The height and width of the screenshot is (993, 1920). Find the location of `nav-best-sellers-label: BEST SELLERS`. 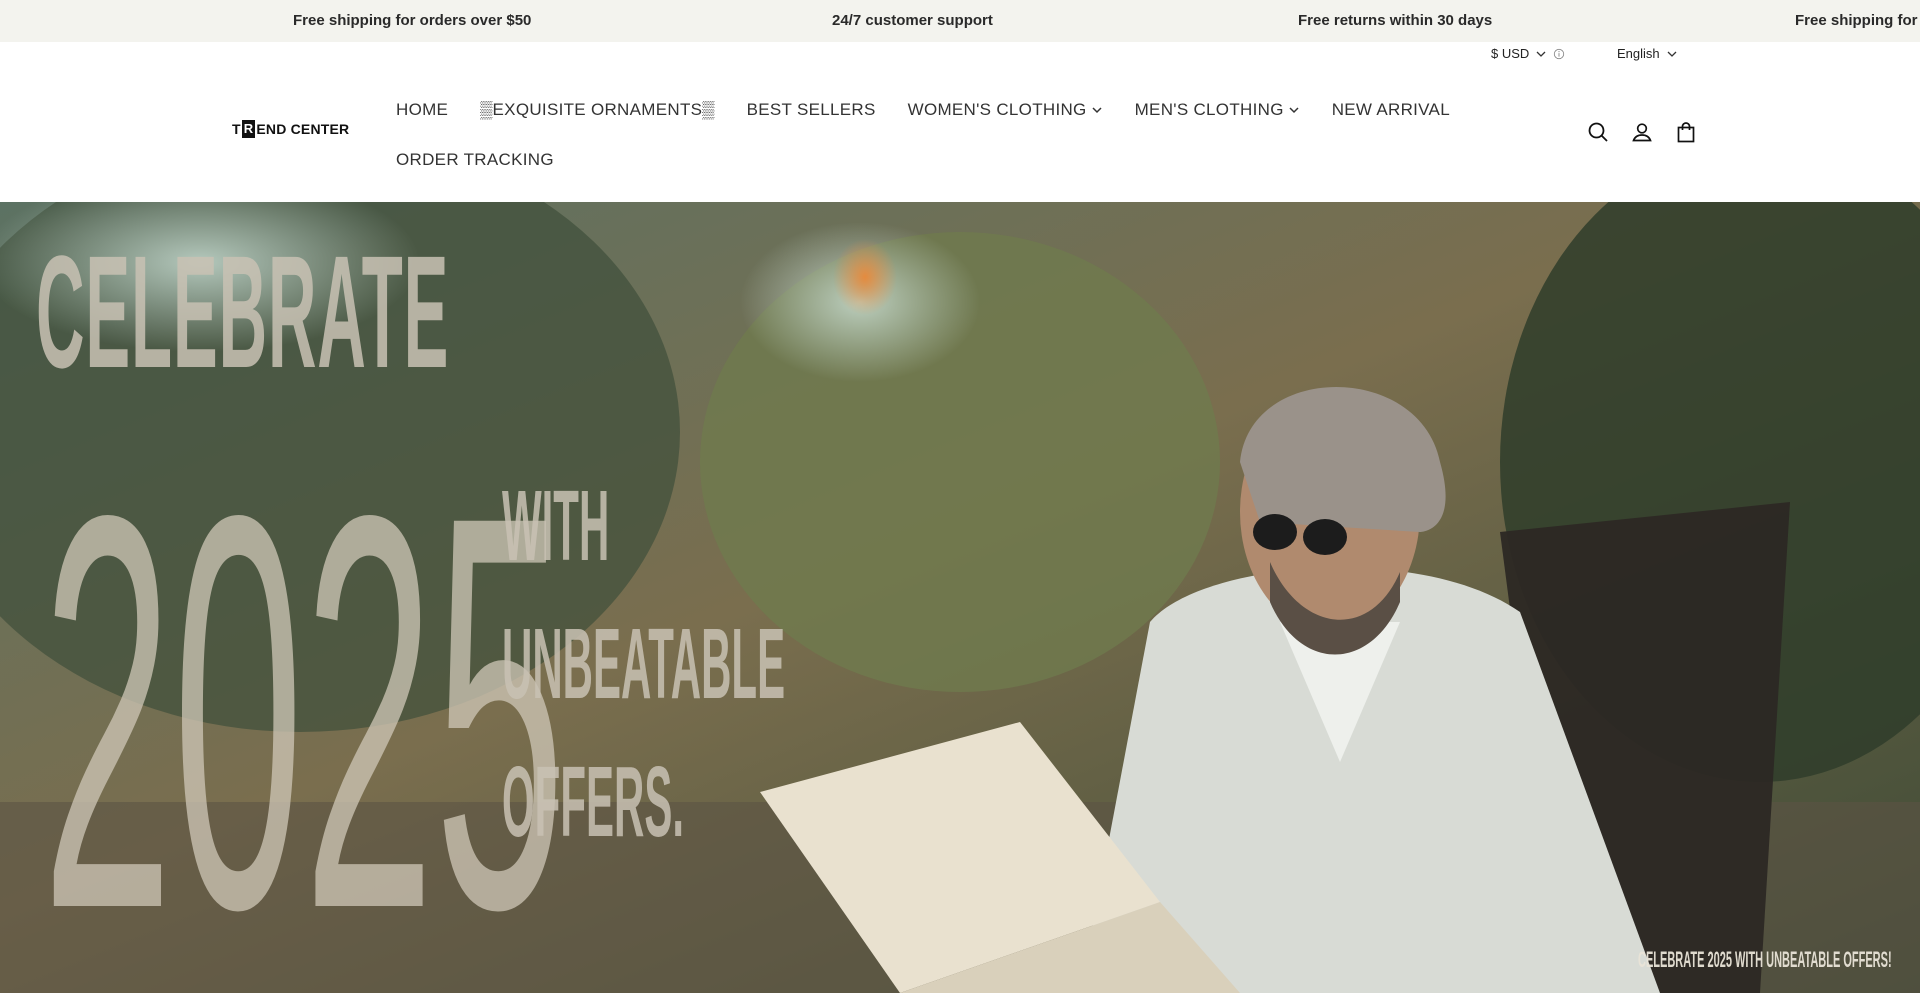

nav-best-sellers-label: BEST SELLERS is located at coordinates (811, 109).